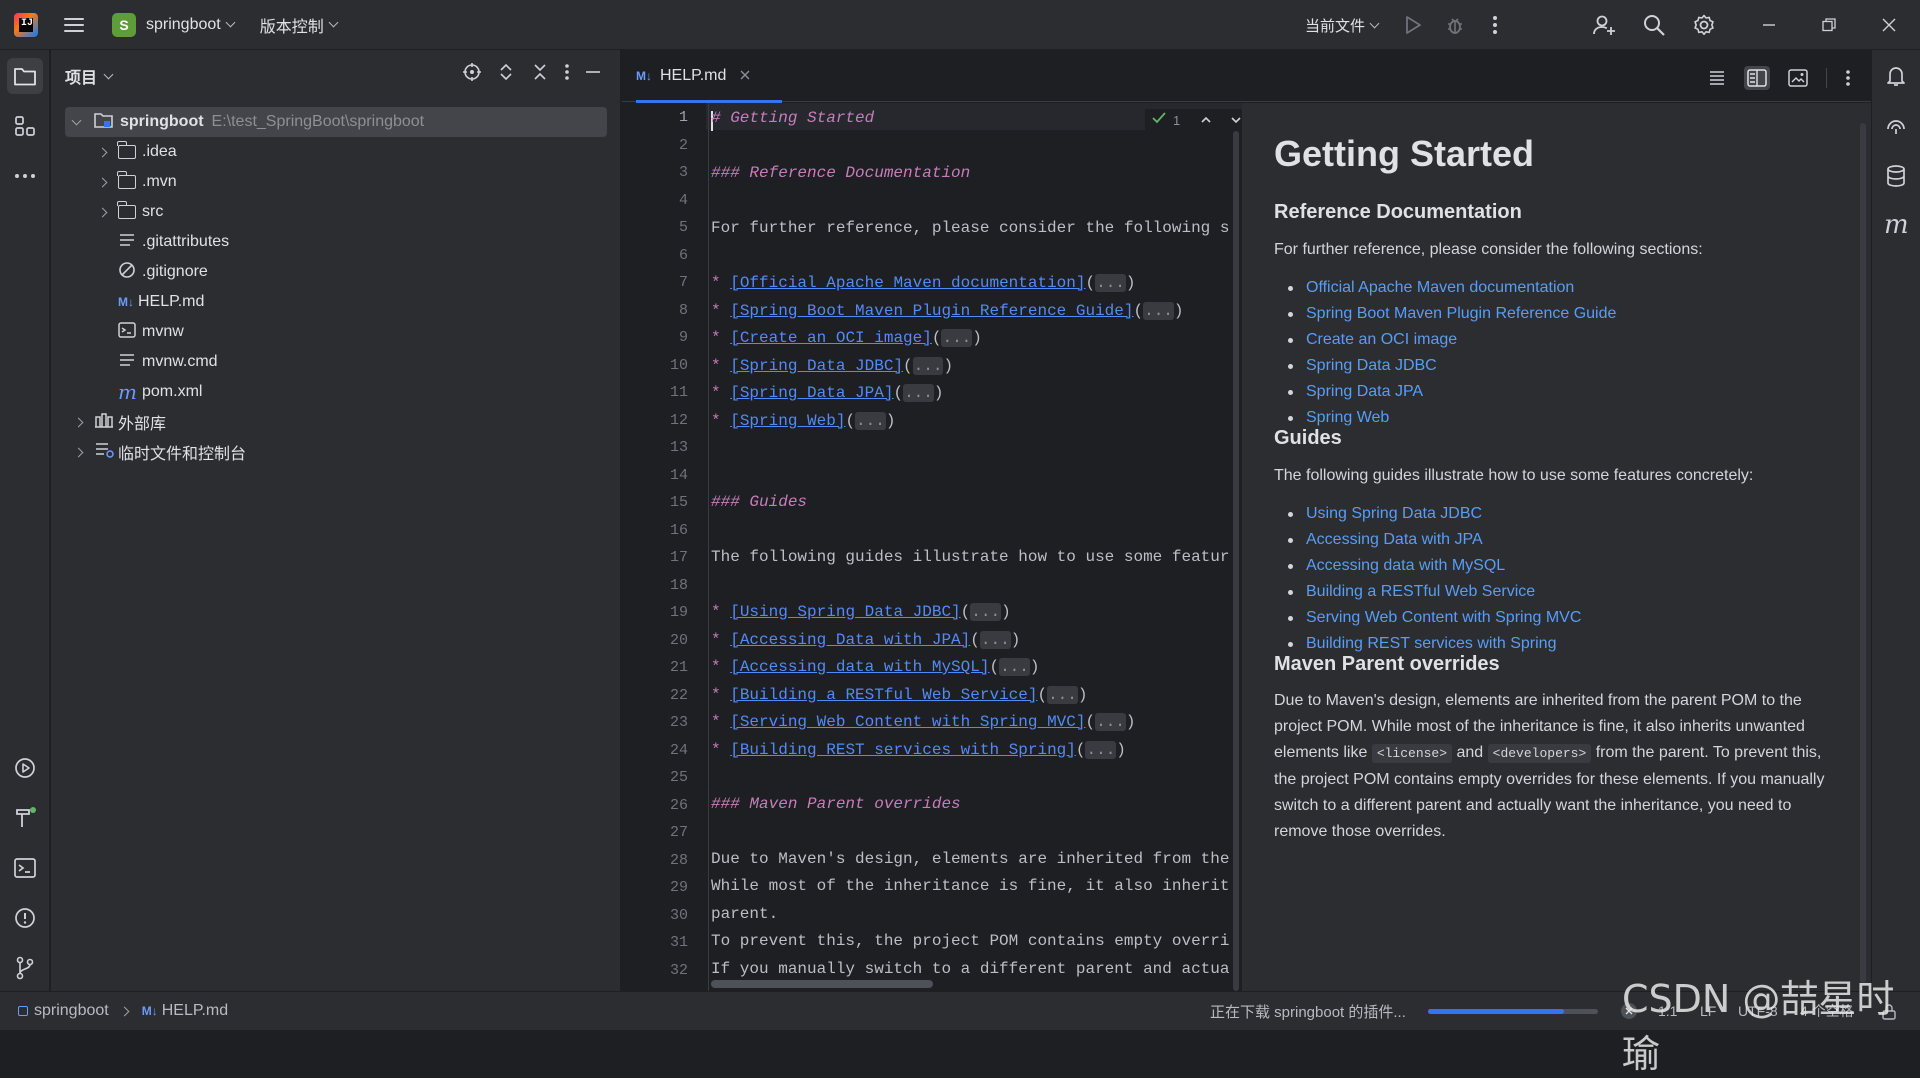  I want to click on preview-link: Accessing Data with JPA, so click(1554, 540).